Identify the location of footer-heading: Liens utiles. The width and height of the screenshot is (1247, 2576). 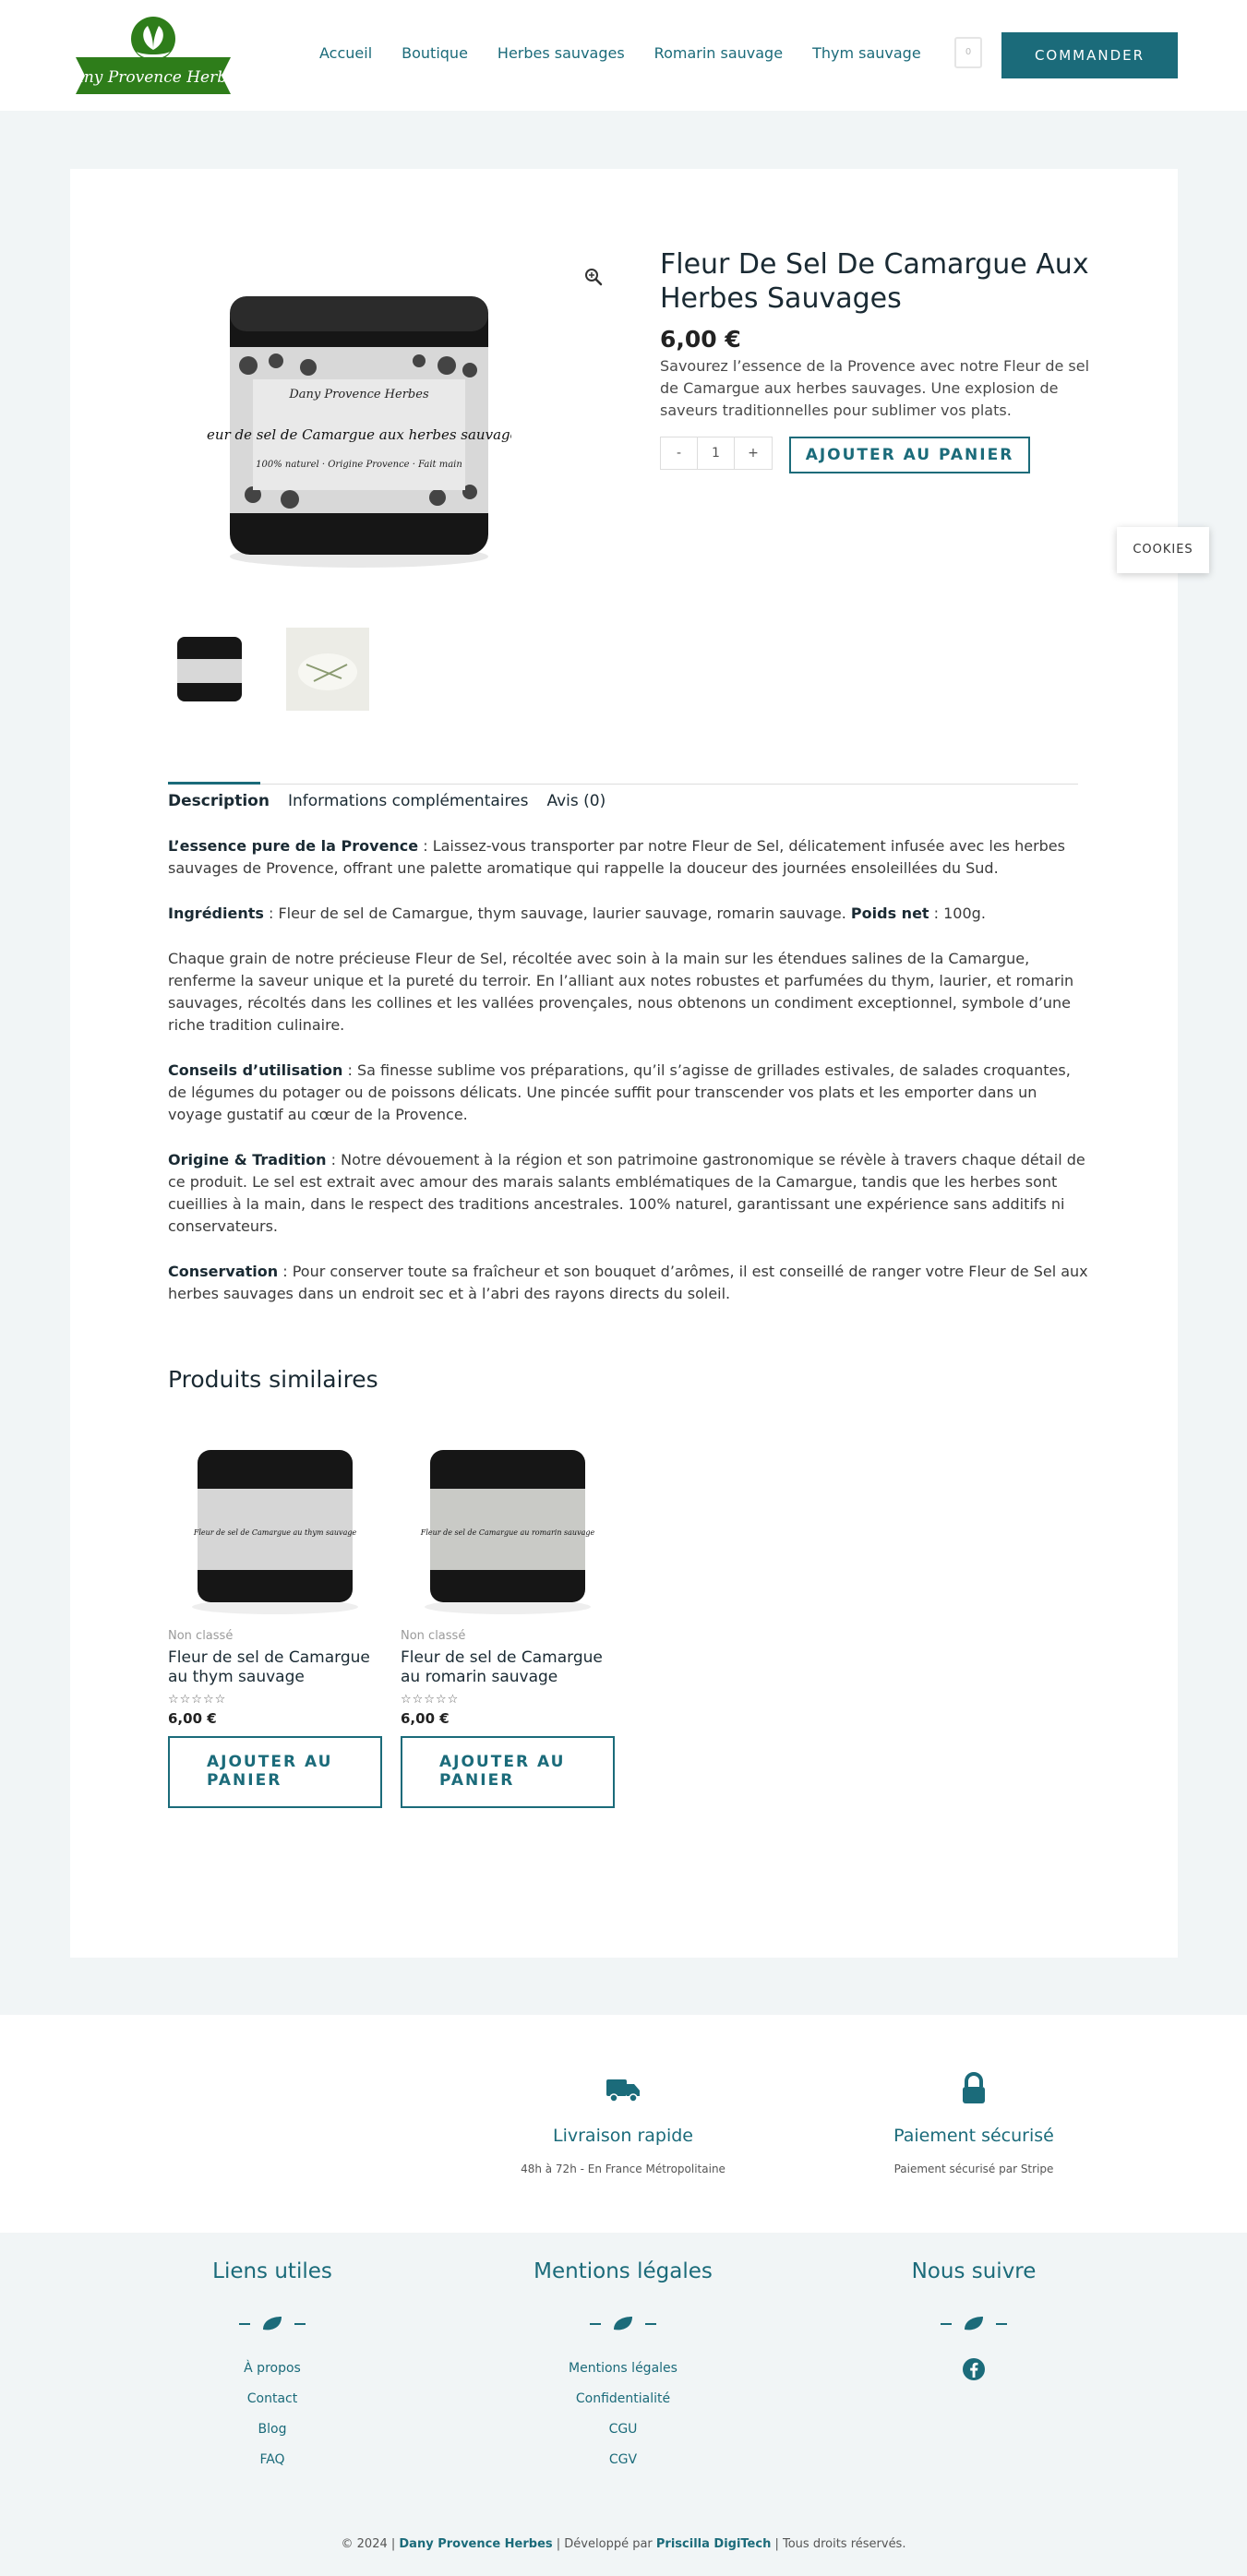
(272, 2271).